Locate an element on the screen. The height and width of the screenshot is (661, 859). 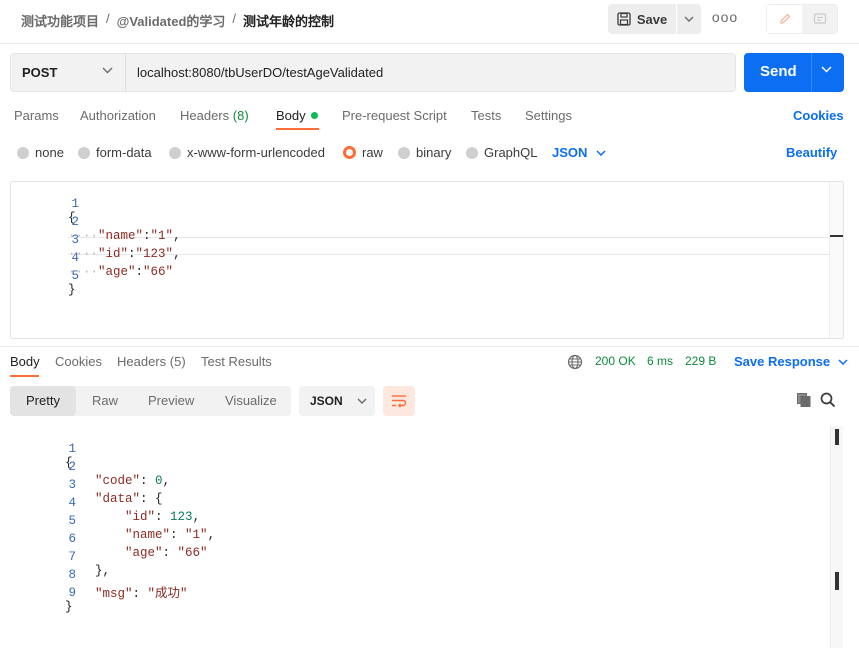
radio-form-data: form-data is located at coordinates (115, 152).